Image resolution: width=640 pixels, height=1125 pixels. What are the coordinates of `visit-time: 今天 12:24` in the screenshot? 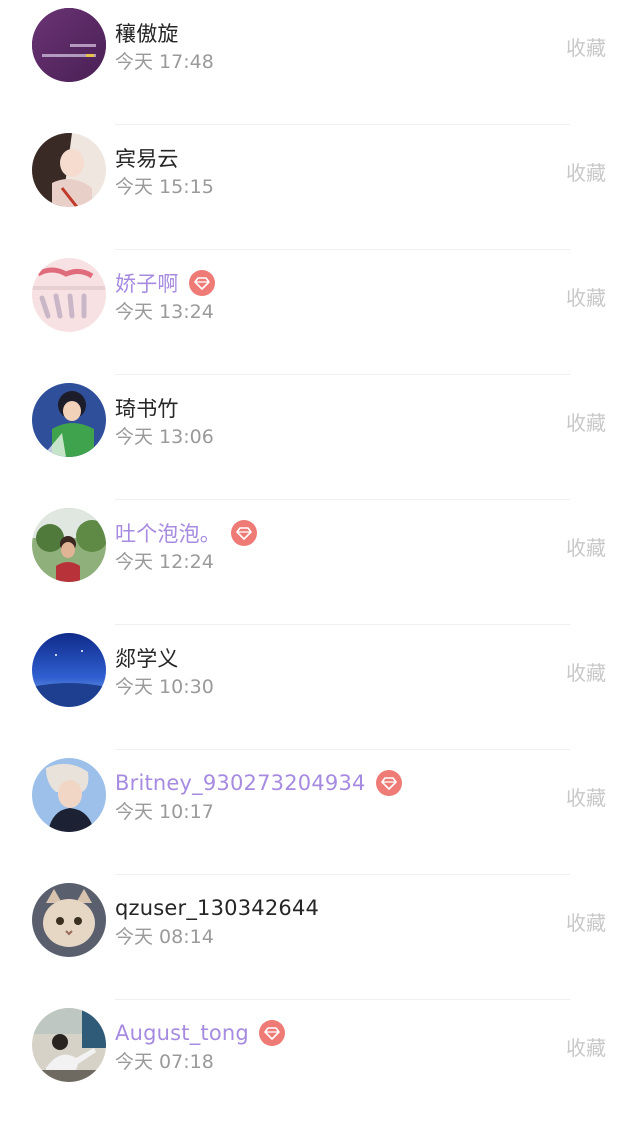 It's located at (164, 562).